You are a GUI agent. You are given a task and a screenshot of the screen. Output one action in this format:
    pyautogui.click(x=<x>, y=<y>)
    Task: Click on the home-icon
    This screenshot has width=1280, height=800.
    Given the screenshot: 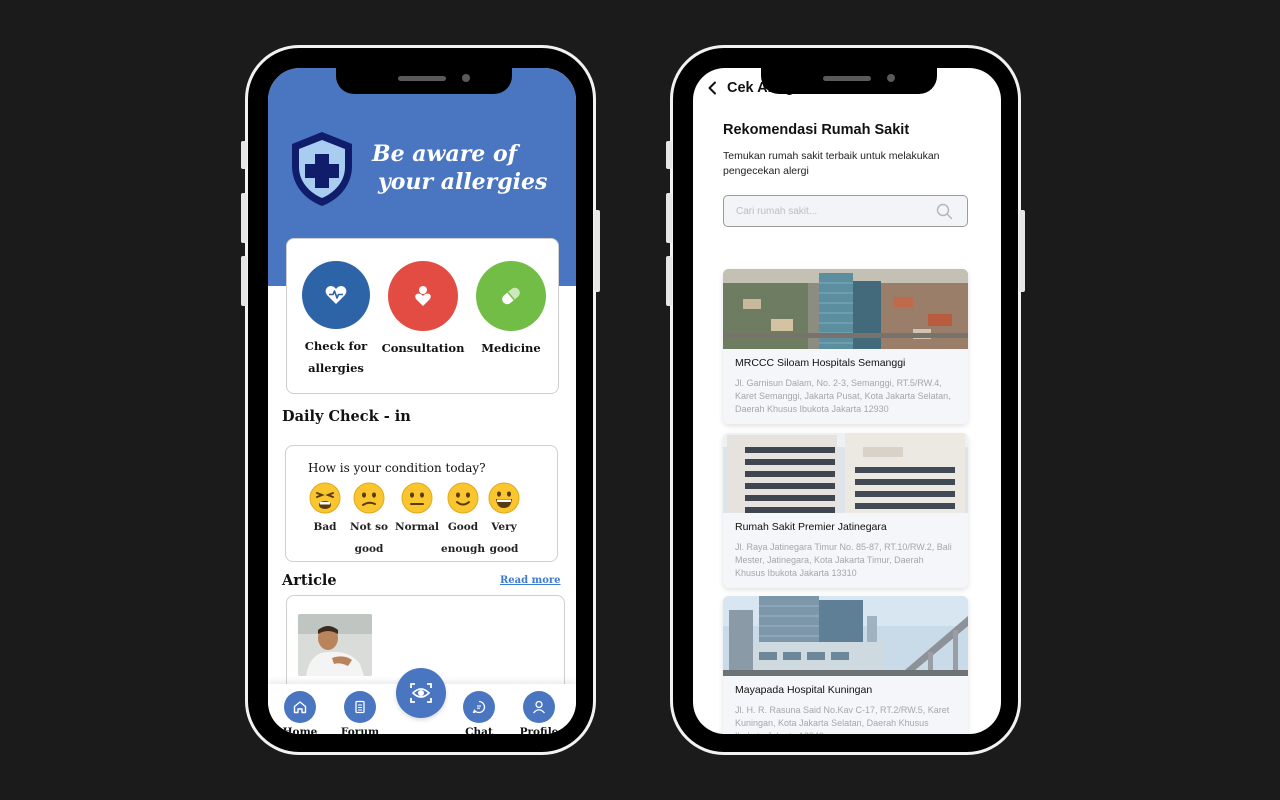 What is the action you would take?
    pyautogui.click(x=300, y=707)
    